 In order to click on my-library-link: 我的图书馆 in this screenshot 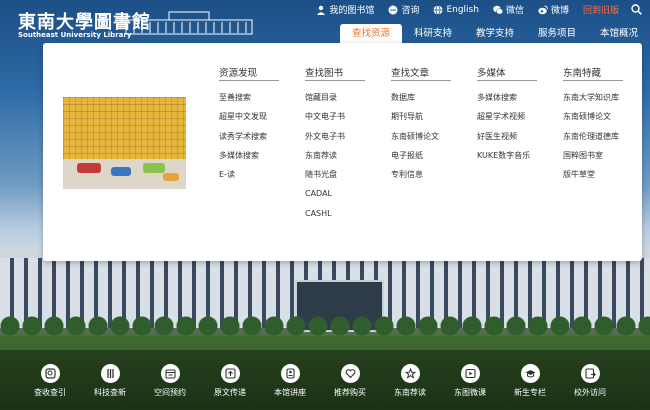, I will do `click(345, 9)`.